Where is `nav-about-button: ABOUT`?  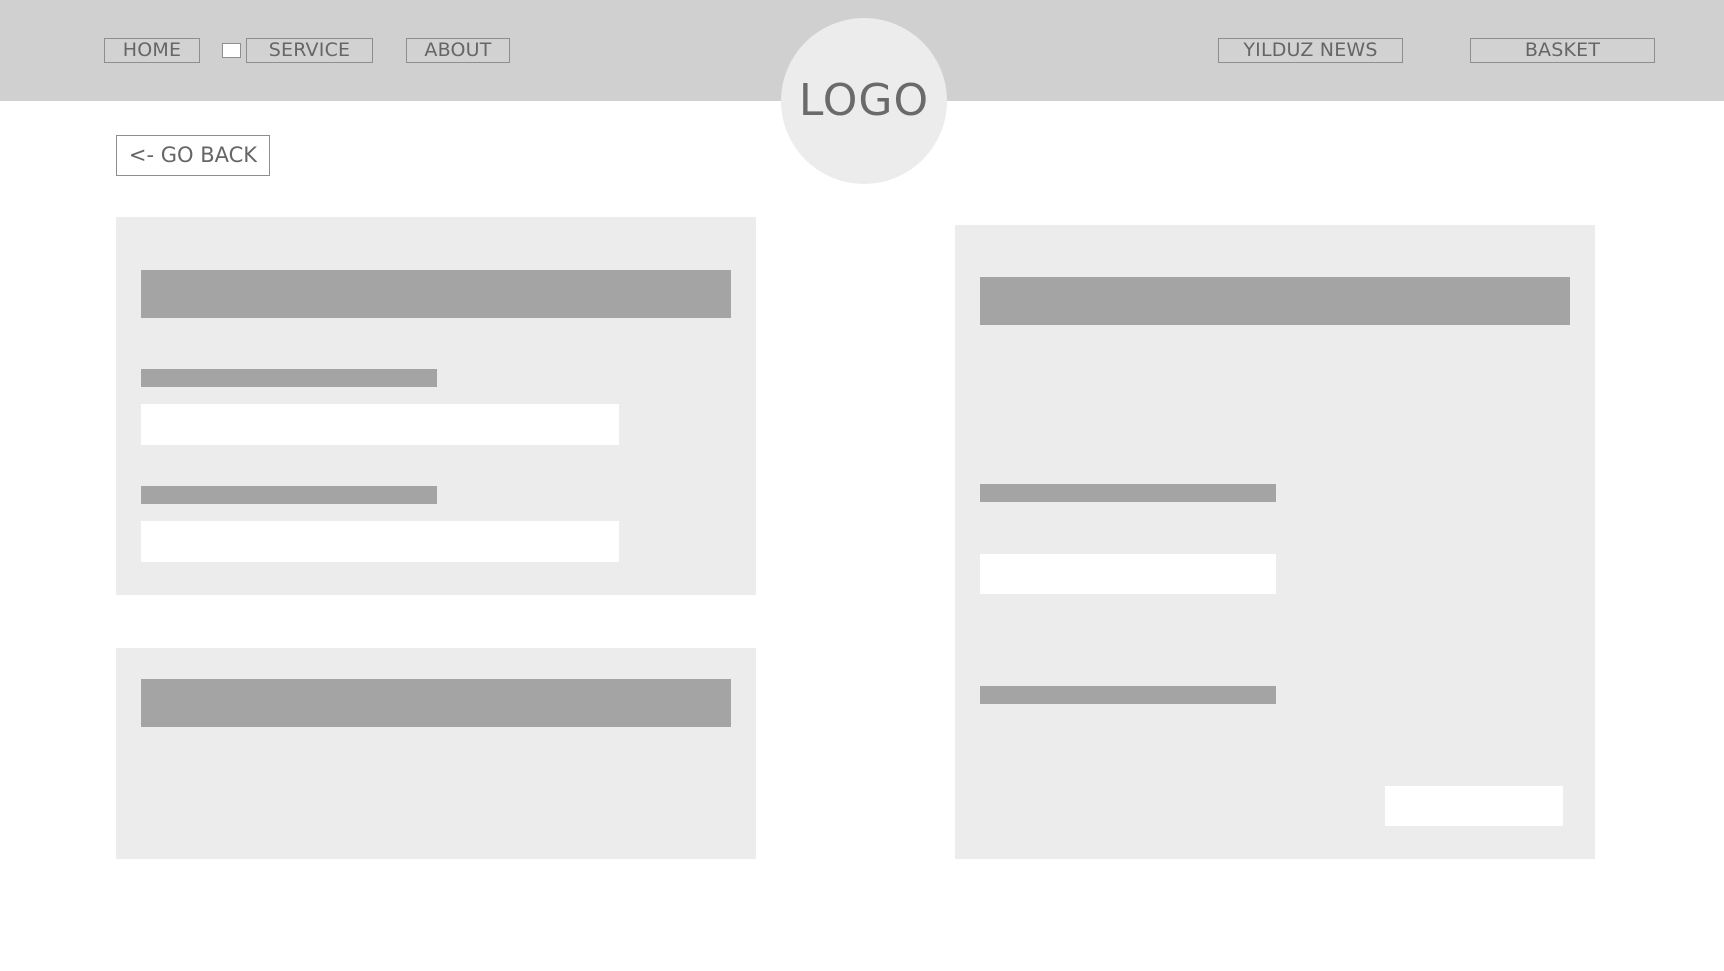
nav-about-button: ABOUT is located at coordinates (458, 50).